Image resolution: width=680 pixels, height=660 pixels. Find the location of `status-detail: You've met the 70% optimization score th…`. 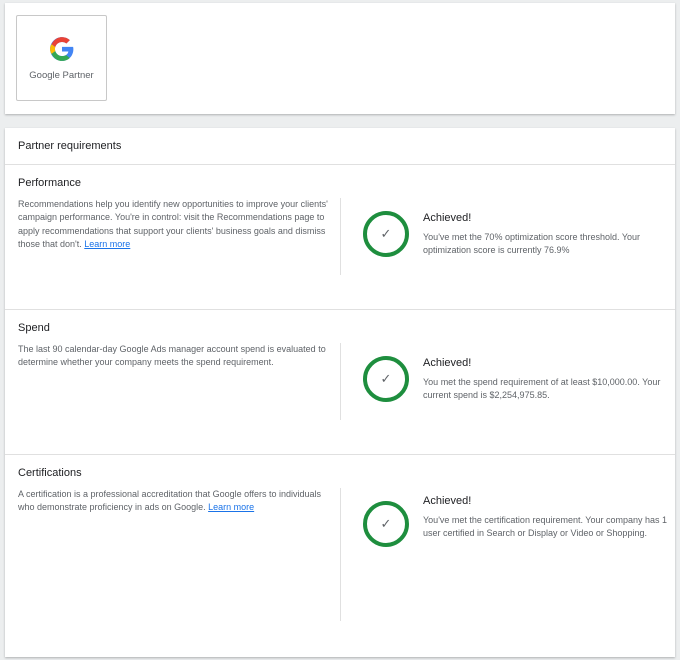

status-detail: You've met the 70% optimization score th… is located at coordinates (532, 244).